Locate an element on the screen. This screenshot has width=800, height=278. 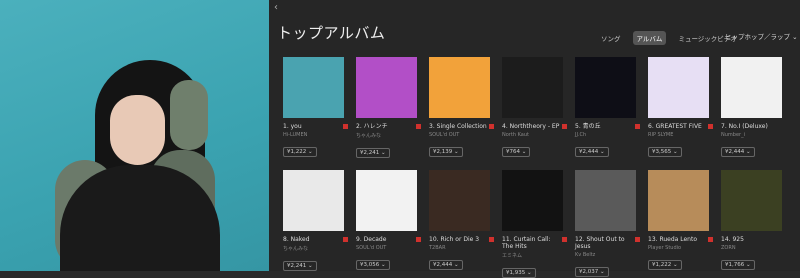
tab-songs: ソング is located at coordinates (611, 38).